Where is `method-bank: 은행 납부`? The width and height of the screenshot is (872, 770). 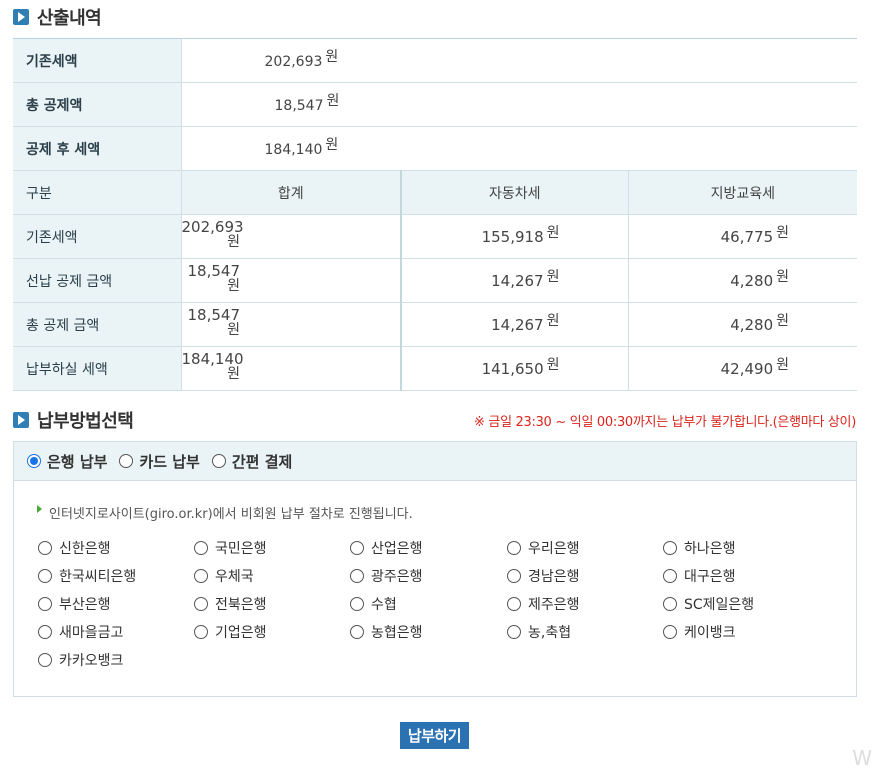
method-bank: 은행 납부 is located at coordinates (67, 461).